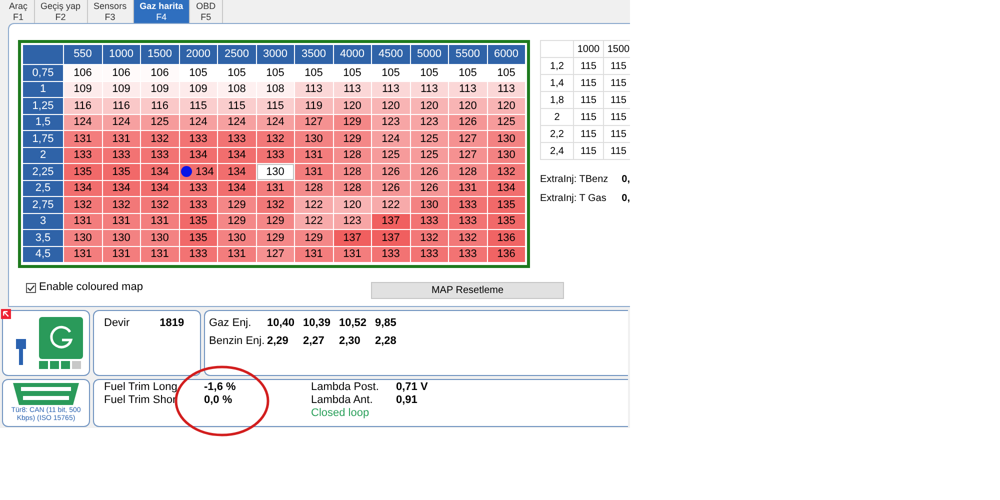 This screenshot has height=500, width=1000. Describe the element at coordinates (275, 89) in the screenshot. I see `map-cell: 108` at that location.